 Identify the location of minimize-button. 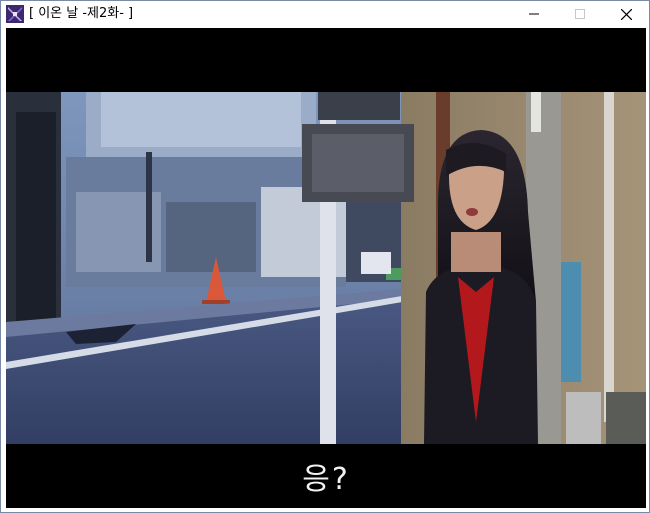
(534, 14).